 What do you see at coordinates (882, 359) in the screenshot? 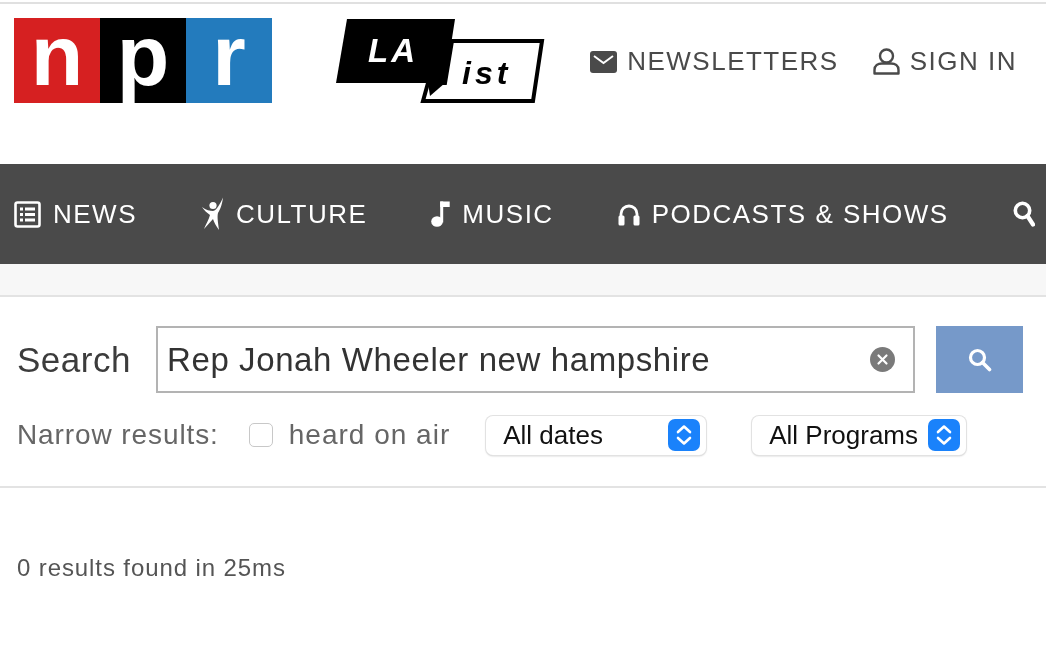
I see `clear-icon` at bounding box center [882, 359].